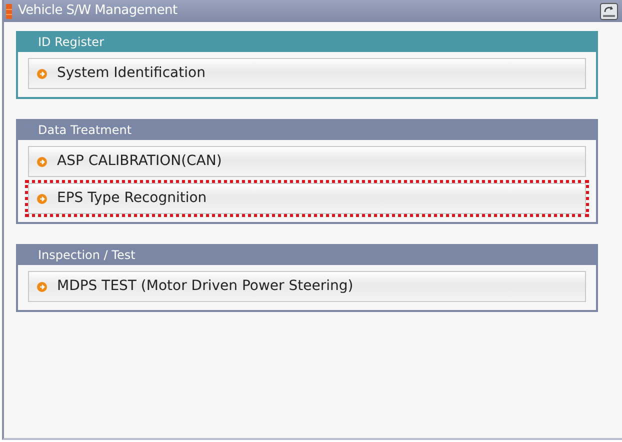 The width and height of the screenshot is (622, 442). I want to click on section-header: Inspection / Test, so click(307, 255).